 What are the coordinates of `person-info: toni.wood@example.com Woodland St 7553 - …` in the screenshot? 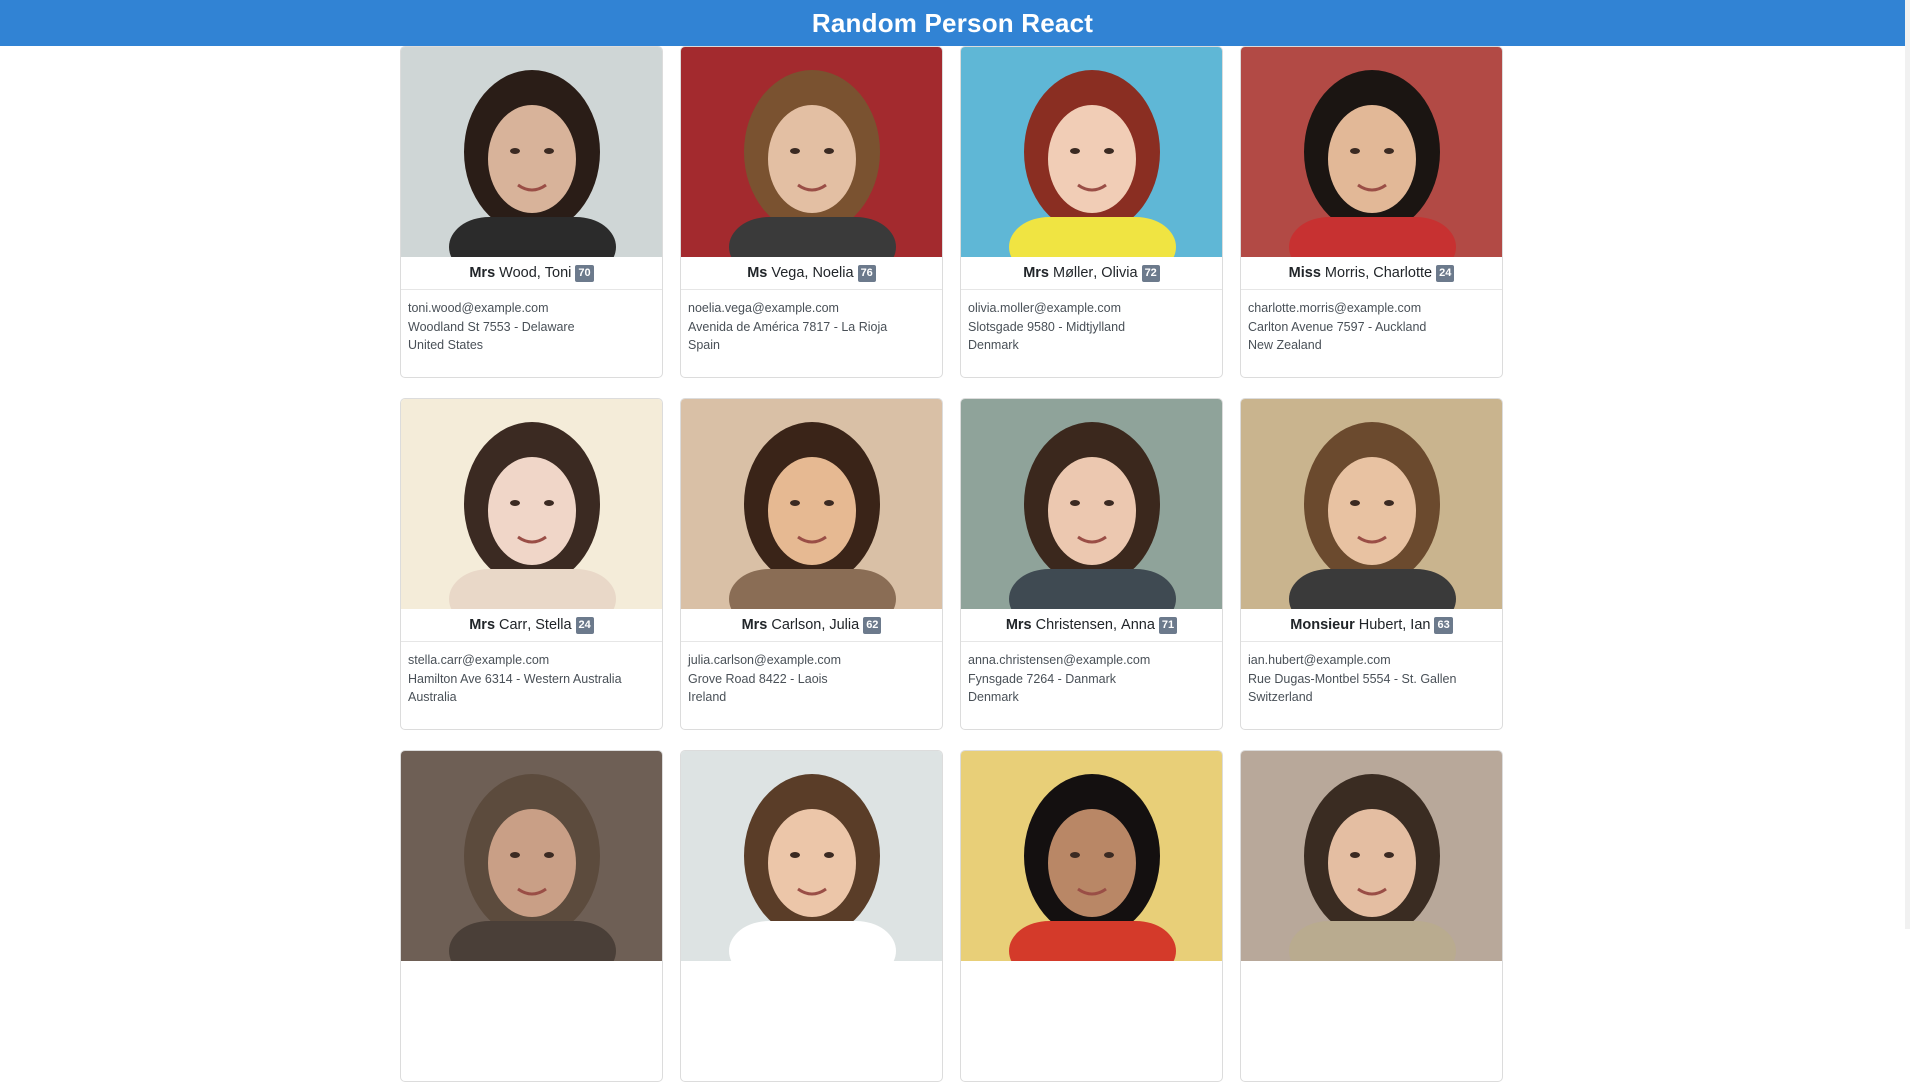 It's located at (531, 322).